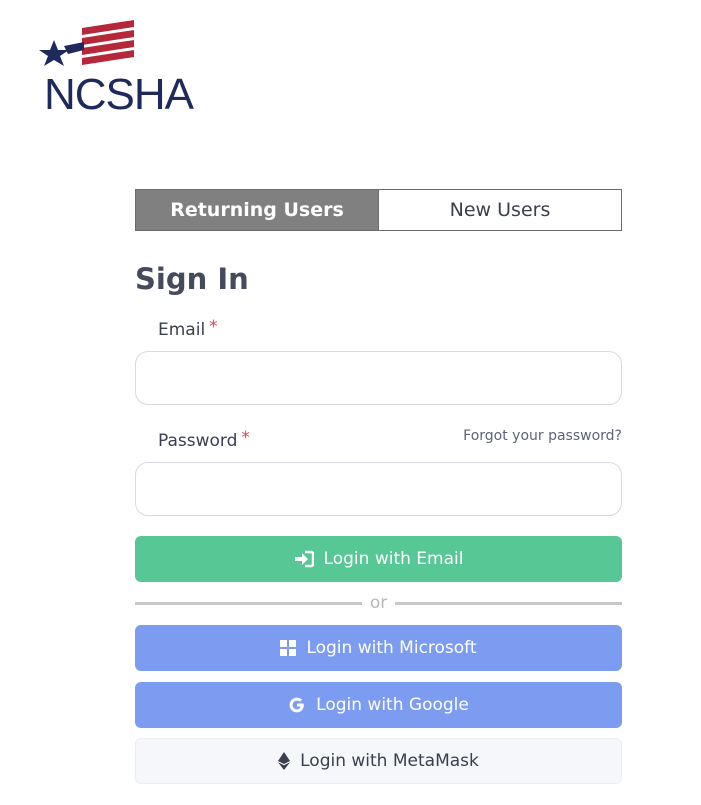 The height and width of the screenshot is (805, 701). I want to click on login-google-button: Login with Google, so click(378, 705).